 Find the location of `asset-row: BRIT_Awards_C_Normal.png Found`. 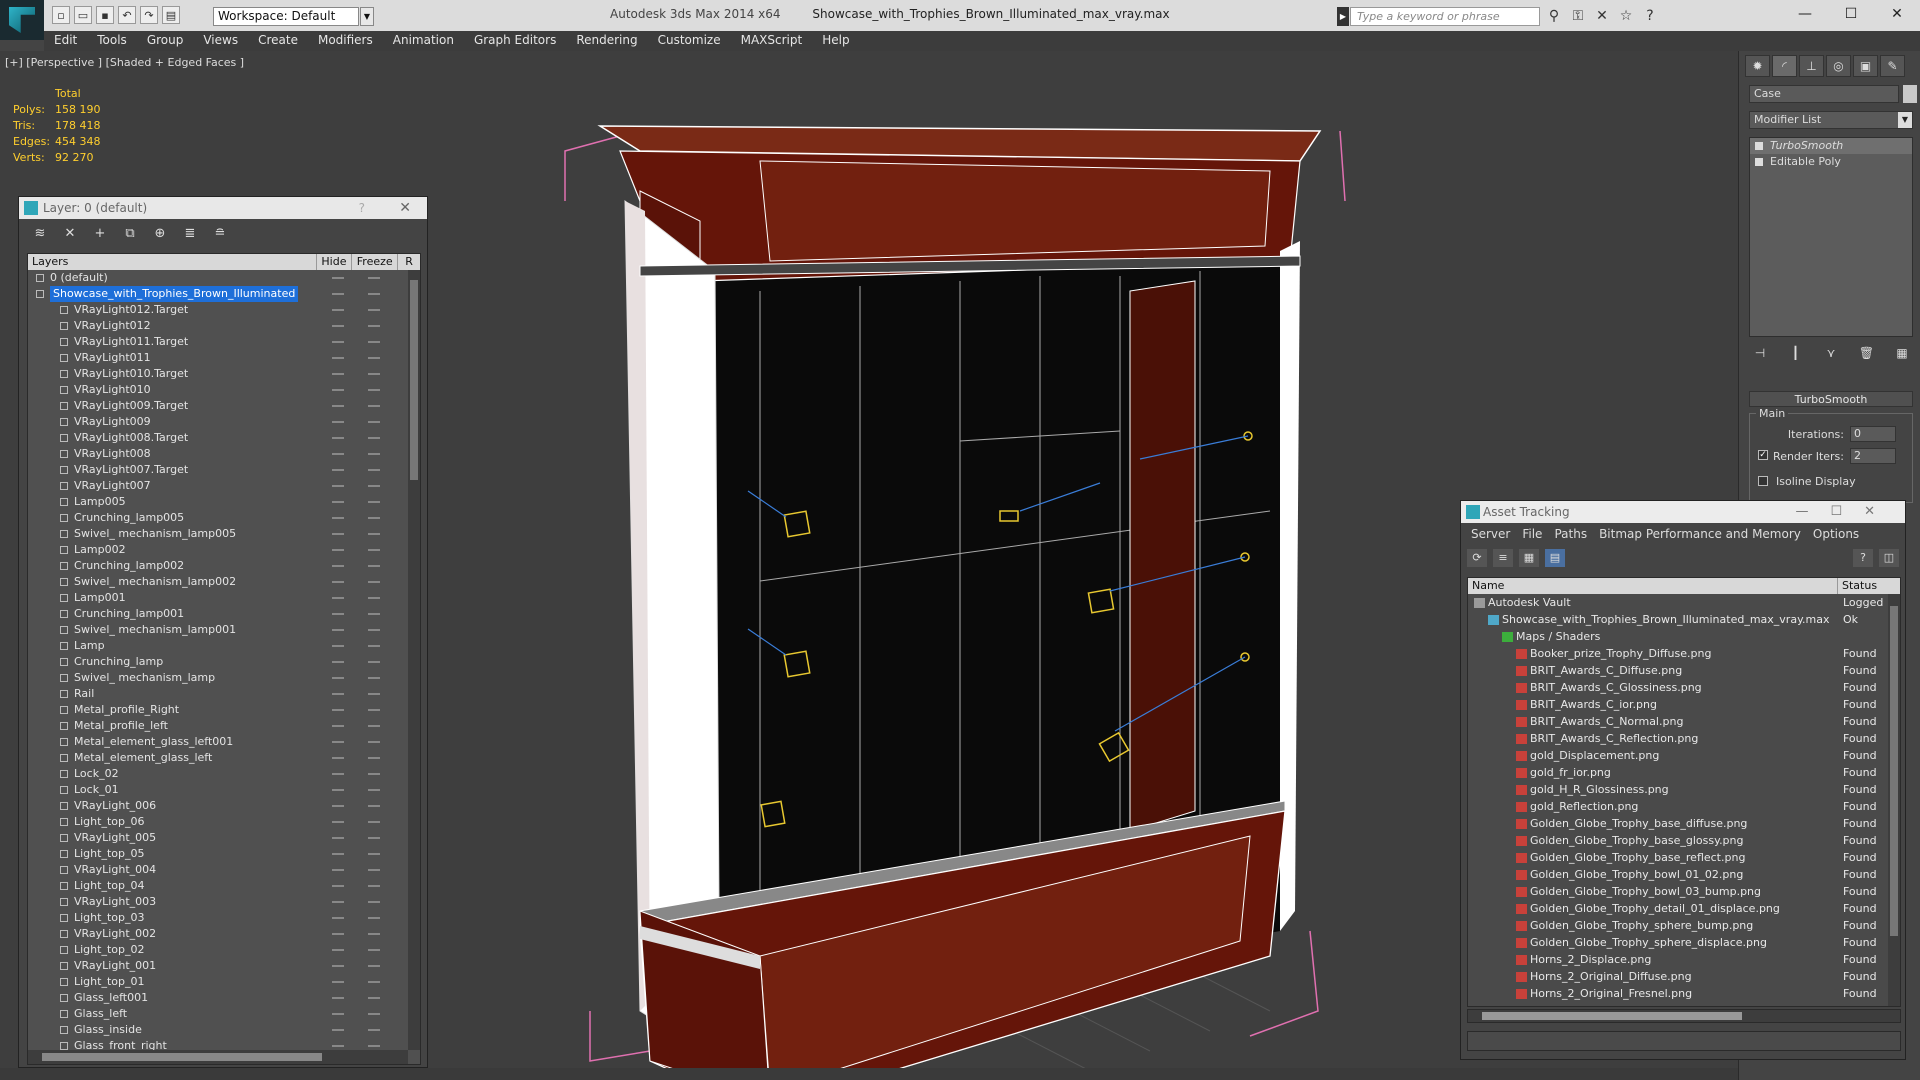

asset-row: BRIT_Awards_C_Normal.png Found is located at coordinates (1684, 721).